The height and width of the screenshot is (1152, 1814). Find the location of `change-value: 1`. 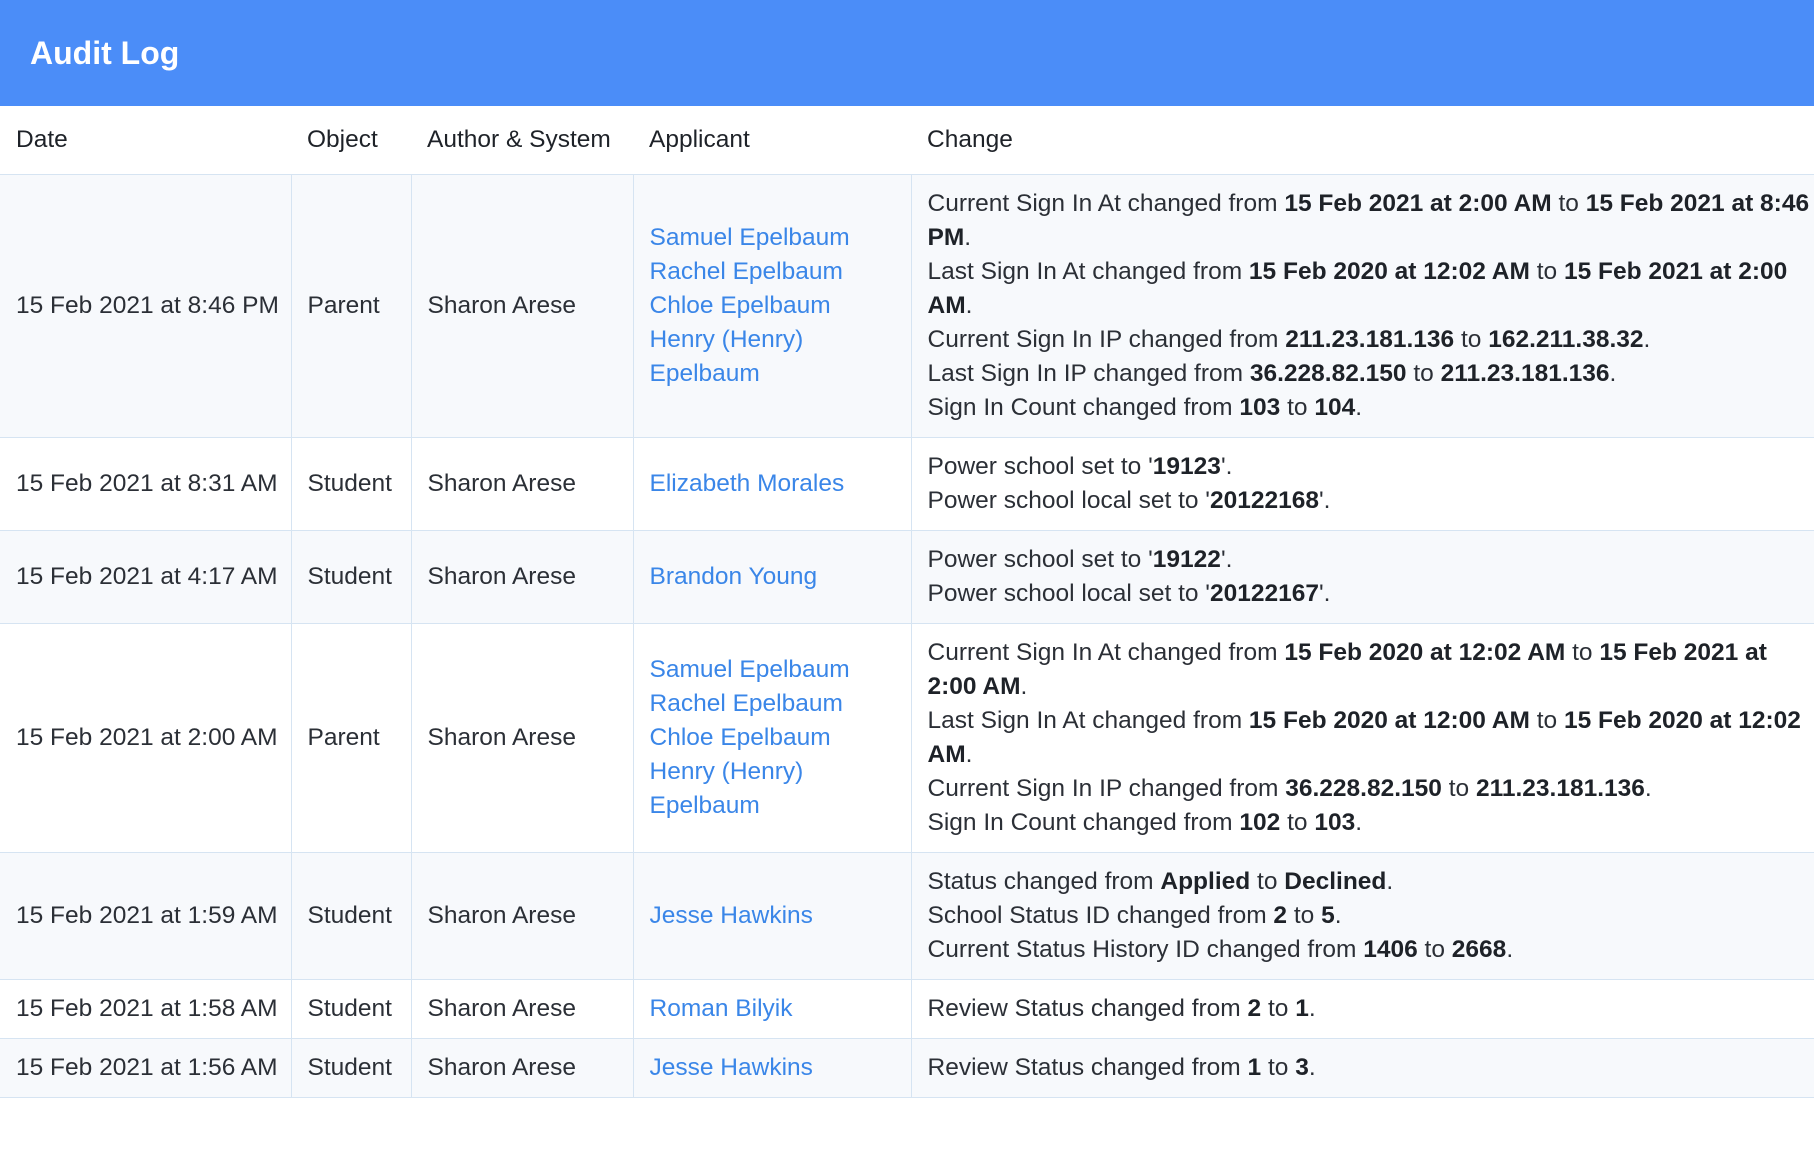

change-value: 1 is located at coordinates (1302, 1008).